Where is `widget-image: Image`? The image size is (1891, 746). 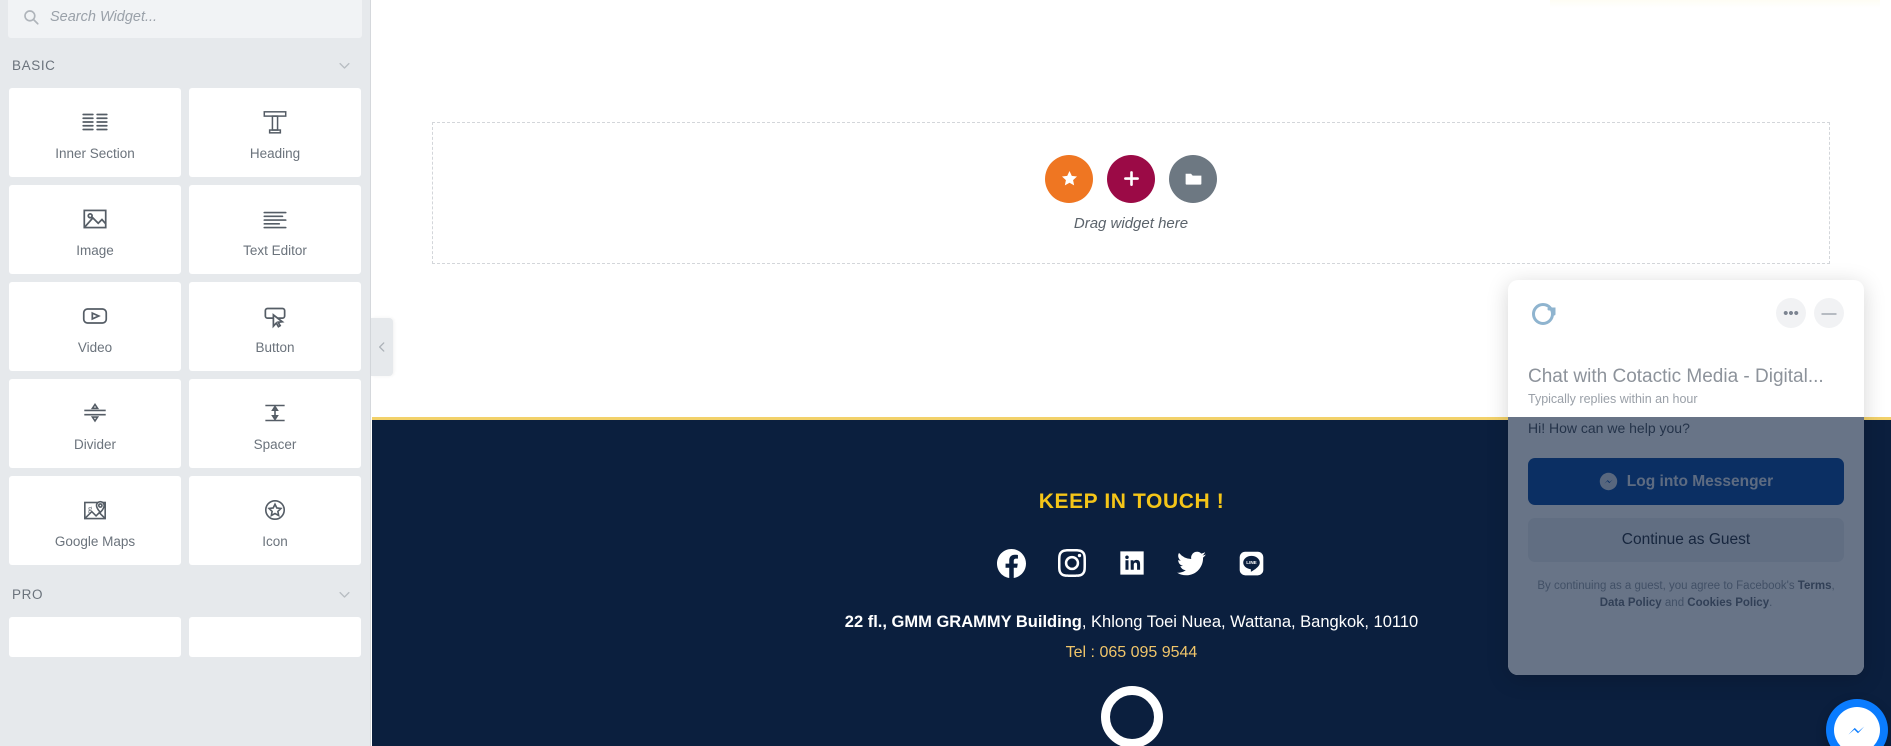
widget-image: Image is located at coordinates (95, 229).